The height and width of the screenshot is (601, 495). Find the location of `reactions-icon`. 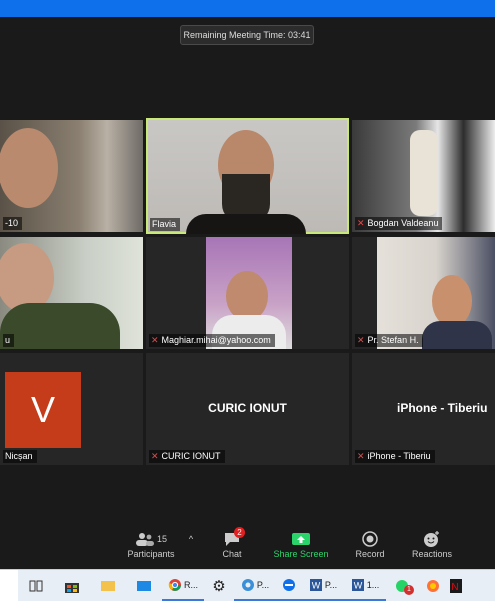

reactions-icon is located at coordinates (431, 539).